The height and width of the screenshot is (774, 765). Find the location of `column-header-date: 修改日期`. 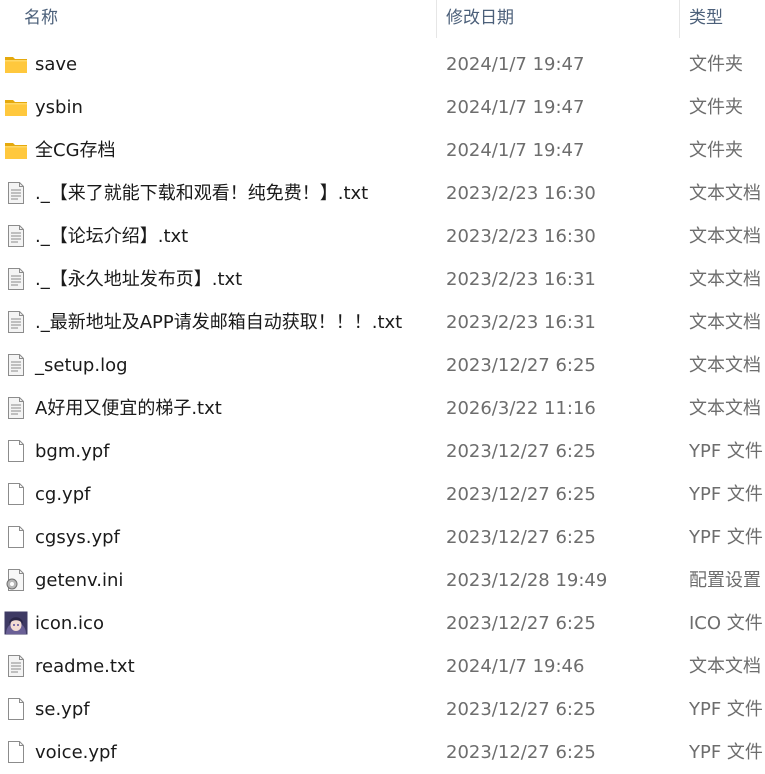

column-header-date: 修改日期 is located at coordinates (480, 18).